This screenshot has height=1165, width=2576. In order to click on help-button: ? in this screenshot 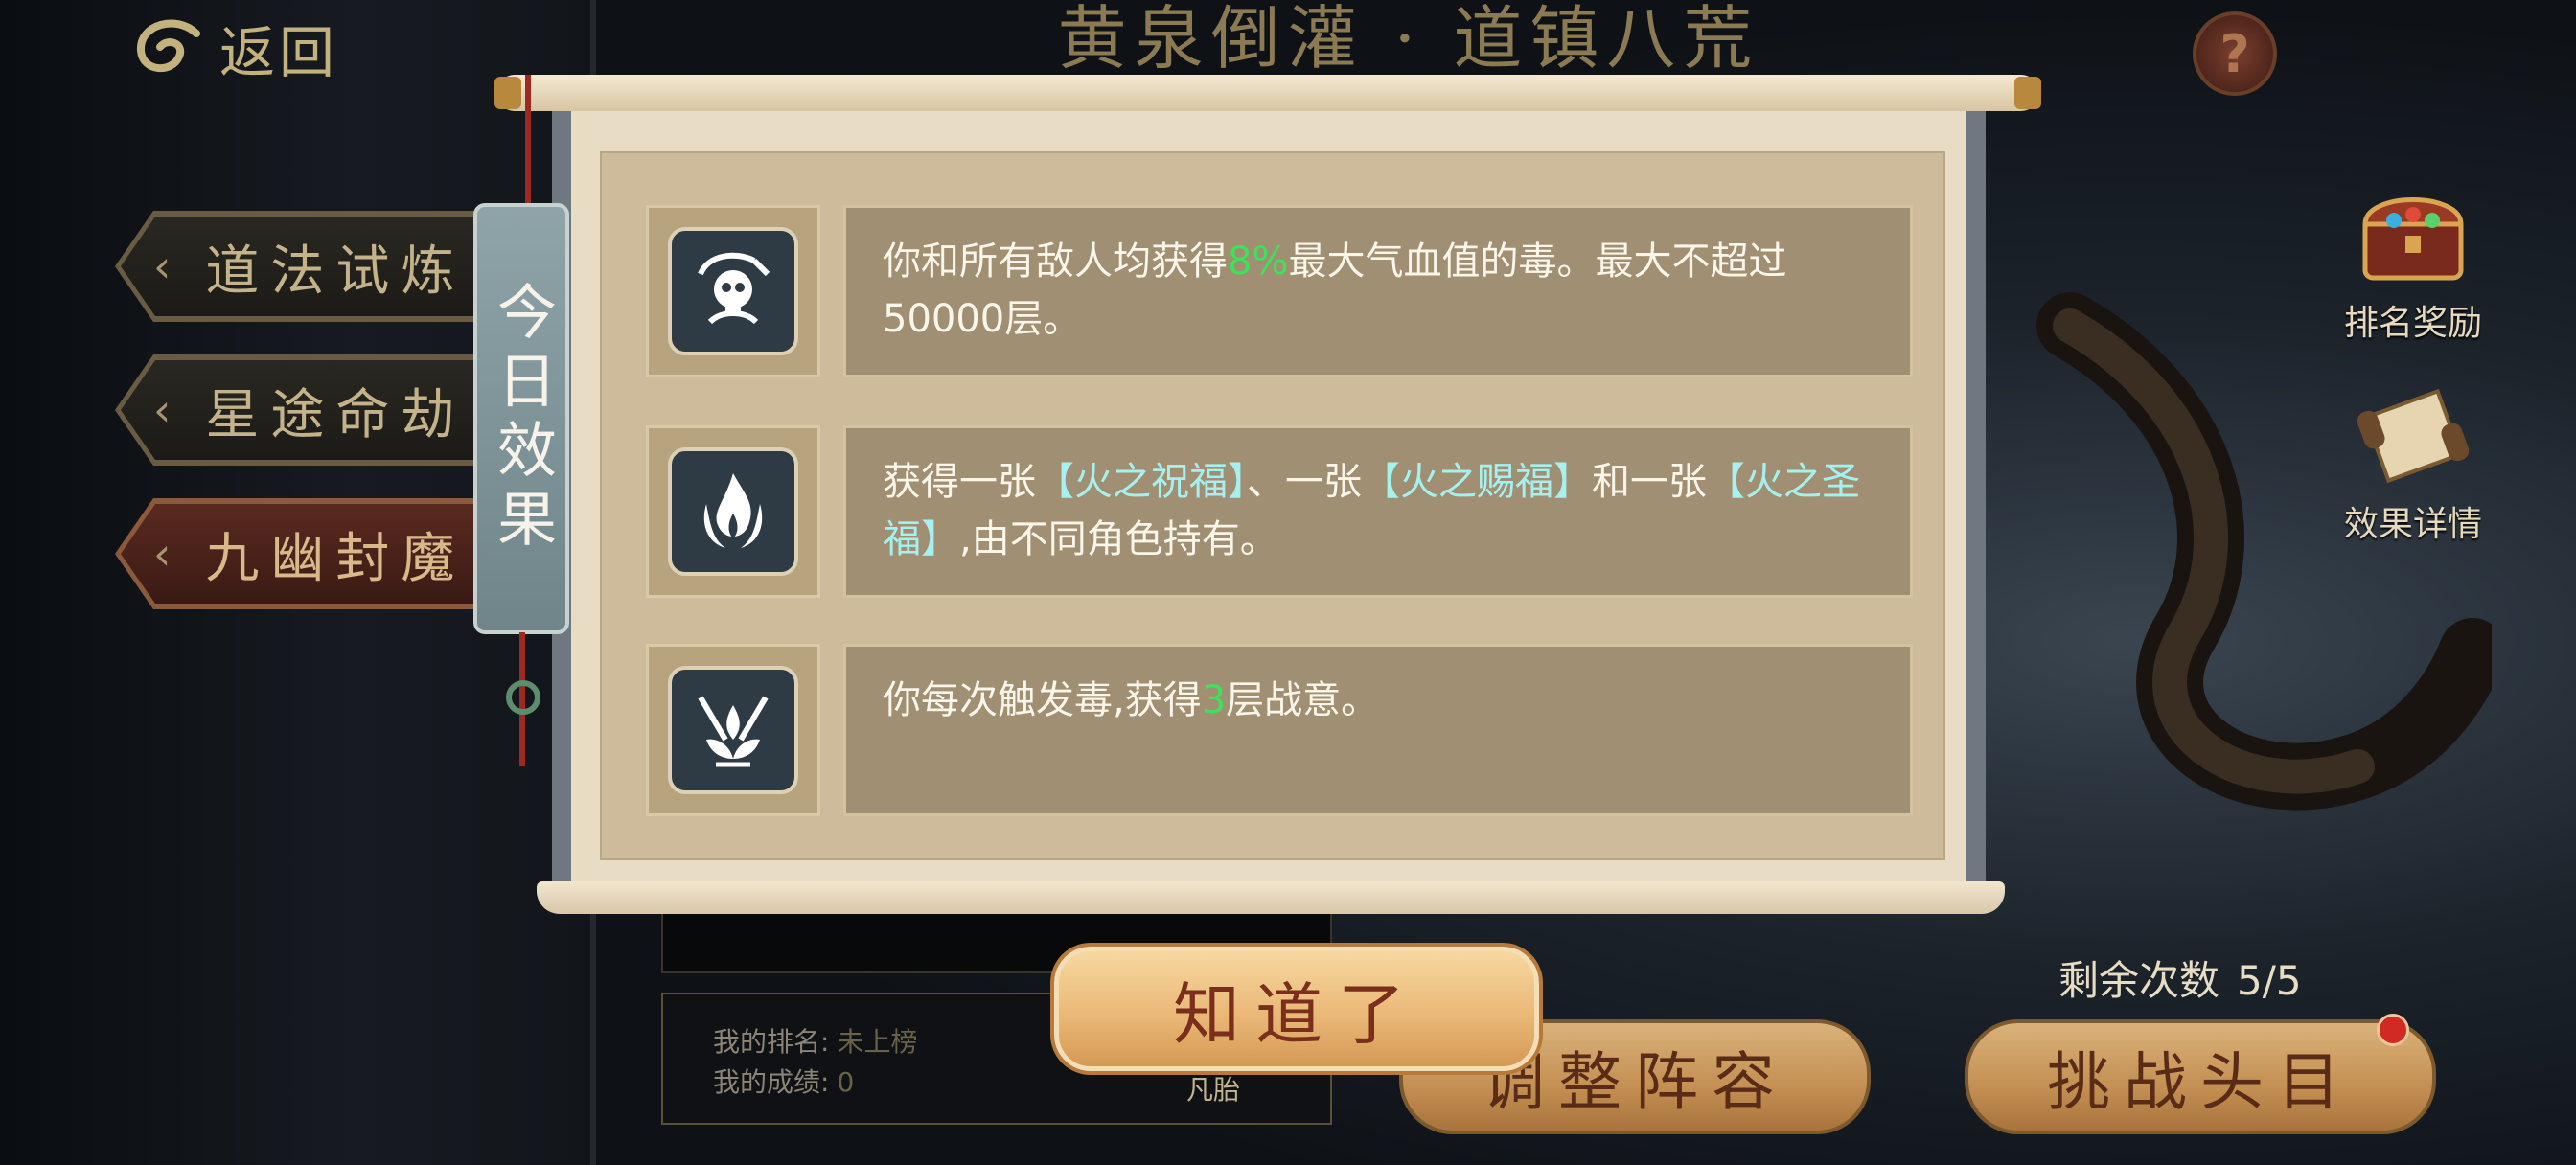, I will do `click(2235, 54)`.